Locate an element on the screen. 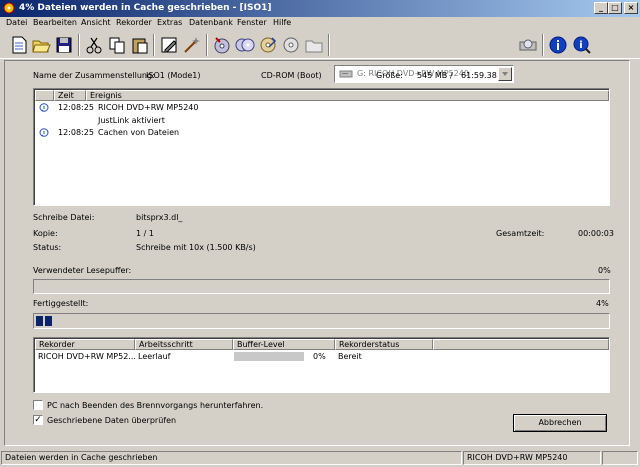 The image size is (640, 467). nero-app-icon is located at coordinates (9, 8).